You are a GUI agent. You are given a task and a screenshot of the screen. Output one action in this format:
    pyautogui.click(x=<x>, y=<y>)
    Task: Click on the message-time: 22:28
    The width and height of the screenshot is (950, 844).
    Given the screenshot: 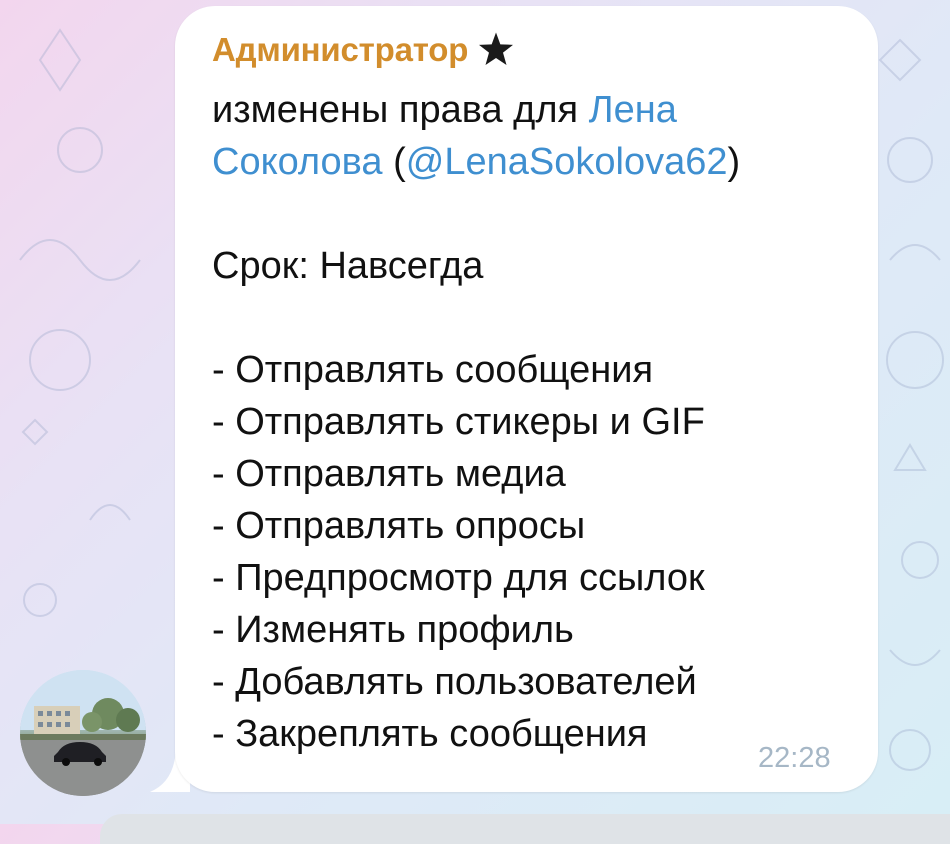 What is the action you would take?
    pyautogui.click(x=794, y=758)
    